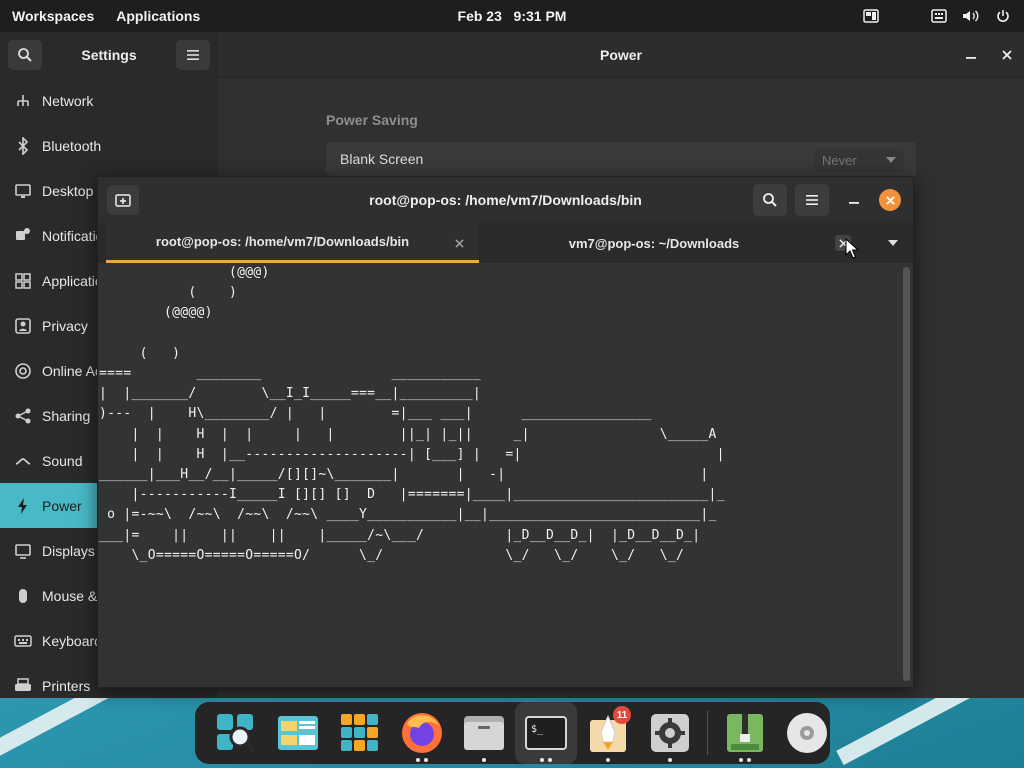 The height and width of the screenshot is (768, 1024). I want to click on tab-label: vm7@pop-os: ~/Downloads, so click(654, 243).